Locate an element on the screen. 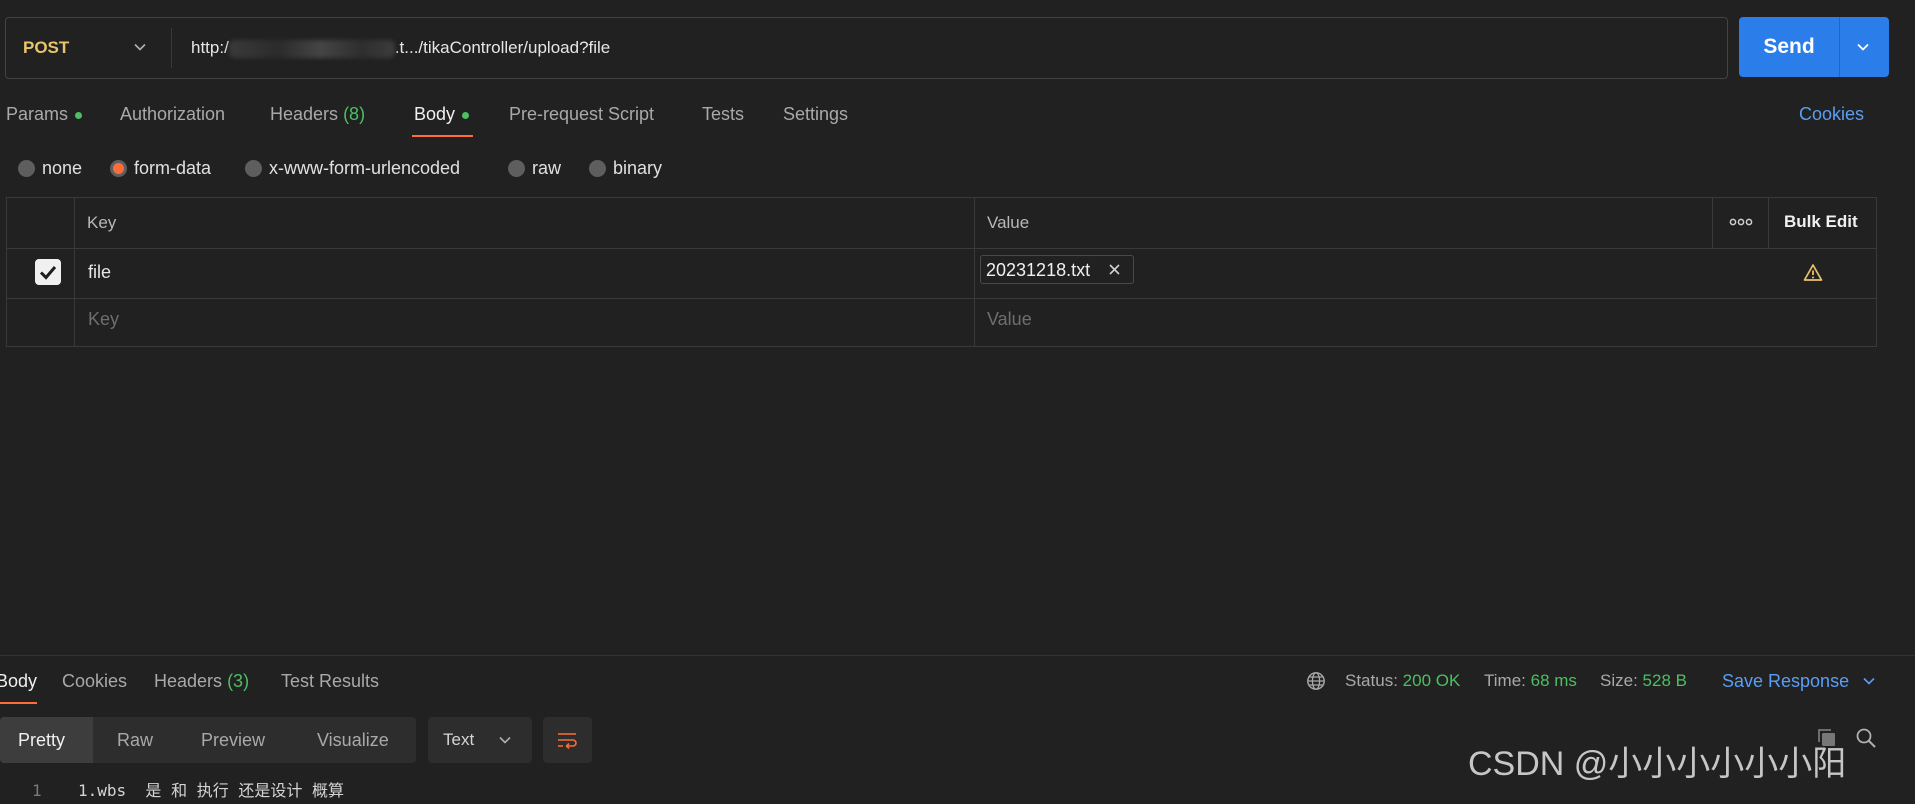  file-chip: 20231218.txt is located at coordinates (1057, 269).